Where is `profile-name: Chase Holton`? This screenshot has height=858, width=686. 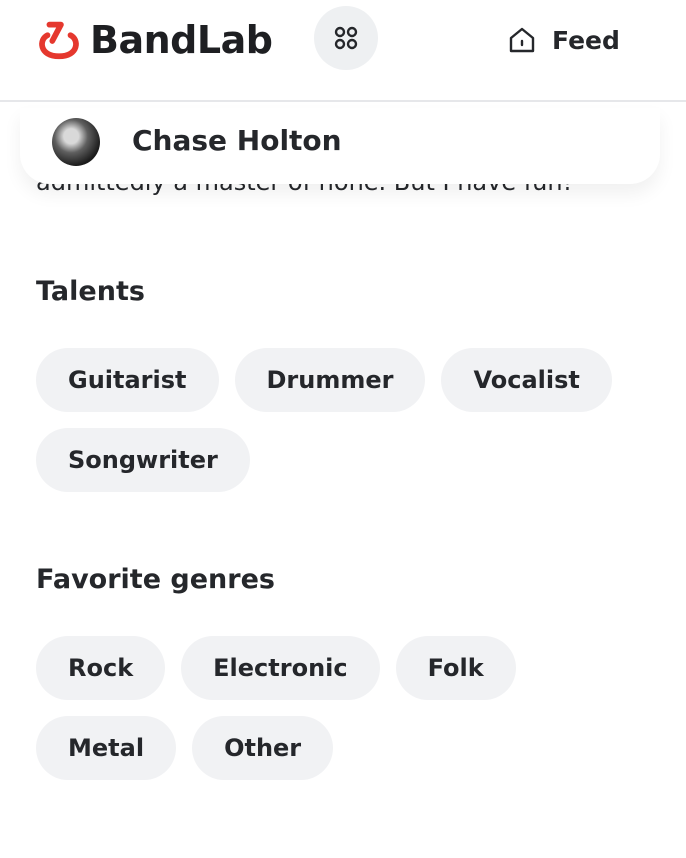
profile-name: Chase Holton is located at coordinates (237, 140).